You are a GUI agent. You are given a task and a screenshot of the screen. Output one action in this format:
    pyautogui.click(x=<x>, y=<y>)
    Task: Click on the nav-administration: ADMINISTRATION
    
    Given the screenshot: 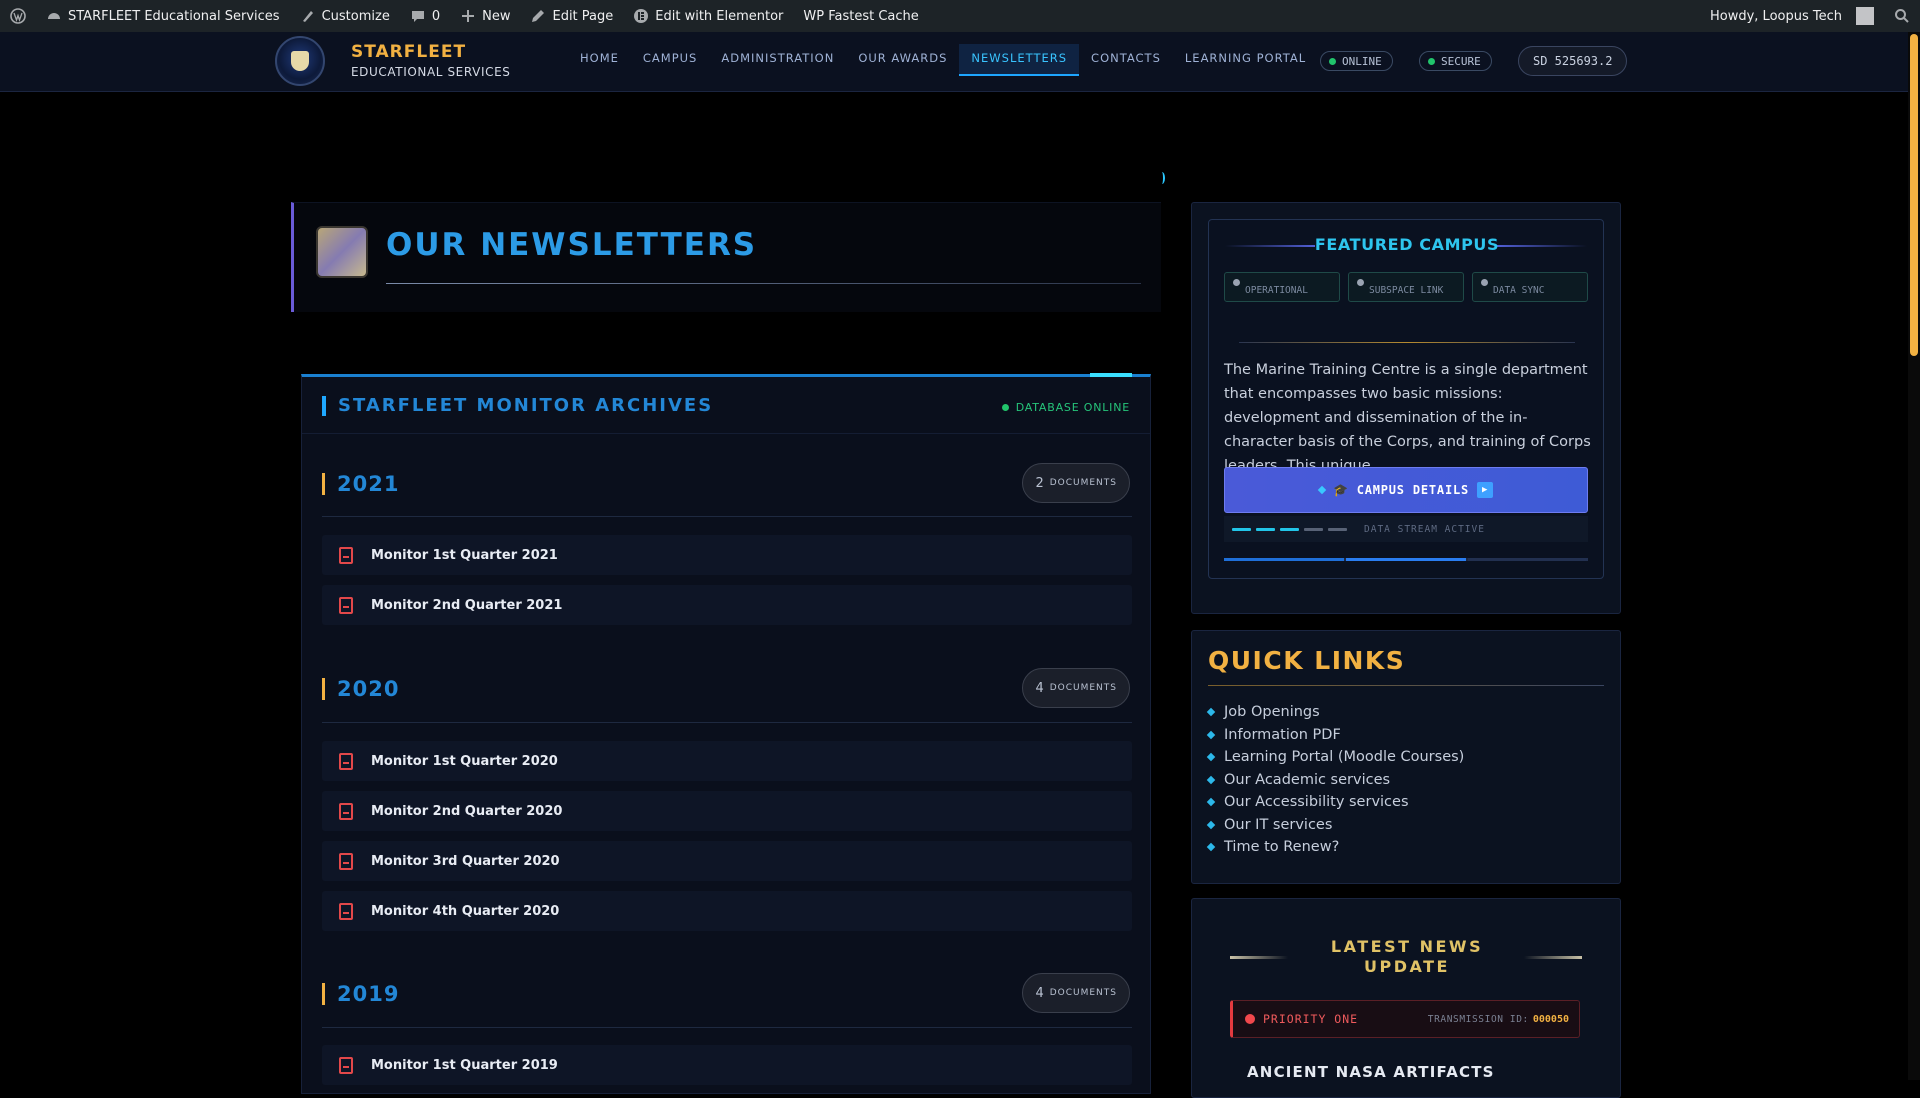 What is the action you would take?
    pyautogui.click(x=777, y=60)
    